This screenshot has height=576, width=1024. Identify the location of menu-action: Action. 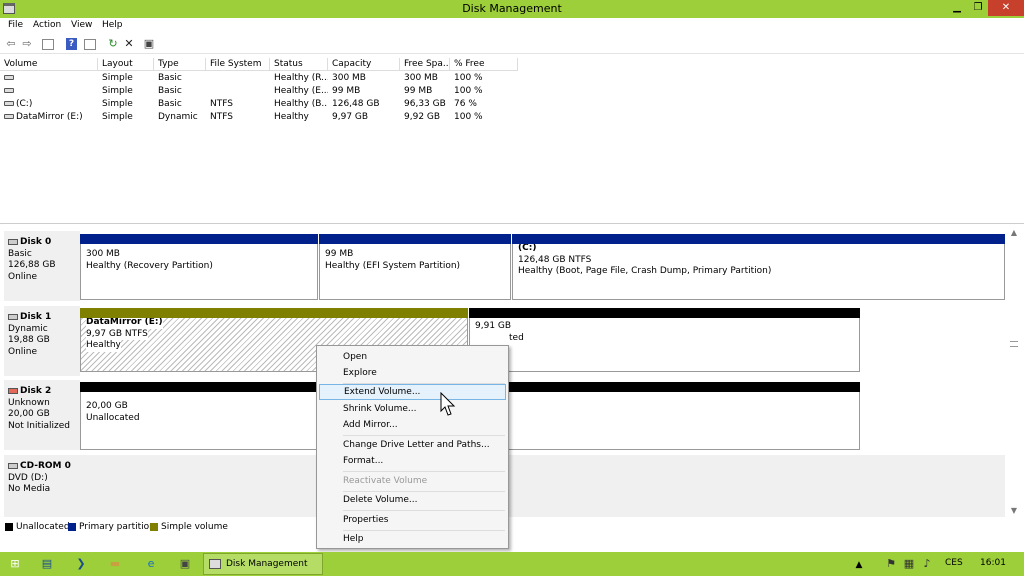
(47, 25).